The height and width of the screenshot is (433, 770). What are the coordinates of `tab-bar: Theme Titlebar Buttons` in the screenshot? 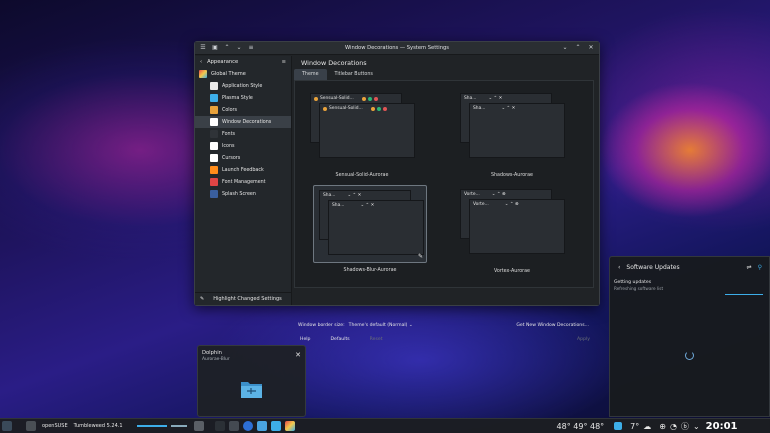 It's located at (337, 74).